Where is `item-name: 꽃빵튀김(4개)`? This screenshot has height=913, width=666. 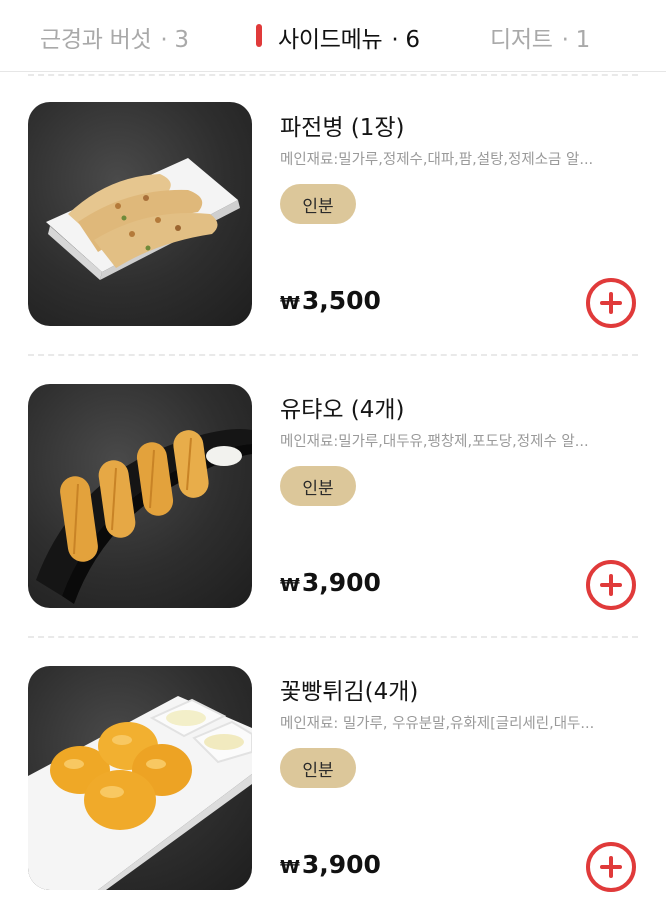 item-name: 꽃빵튀김(4개) is located at coordinates (349, 692).